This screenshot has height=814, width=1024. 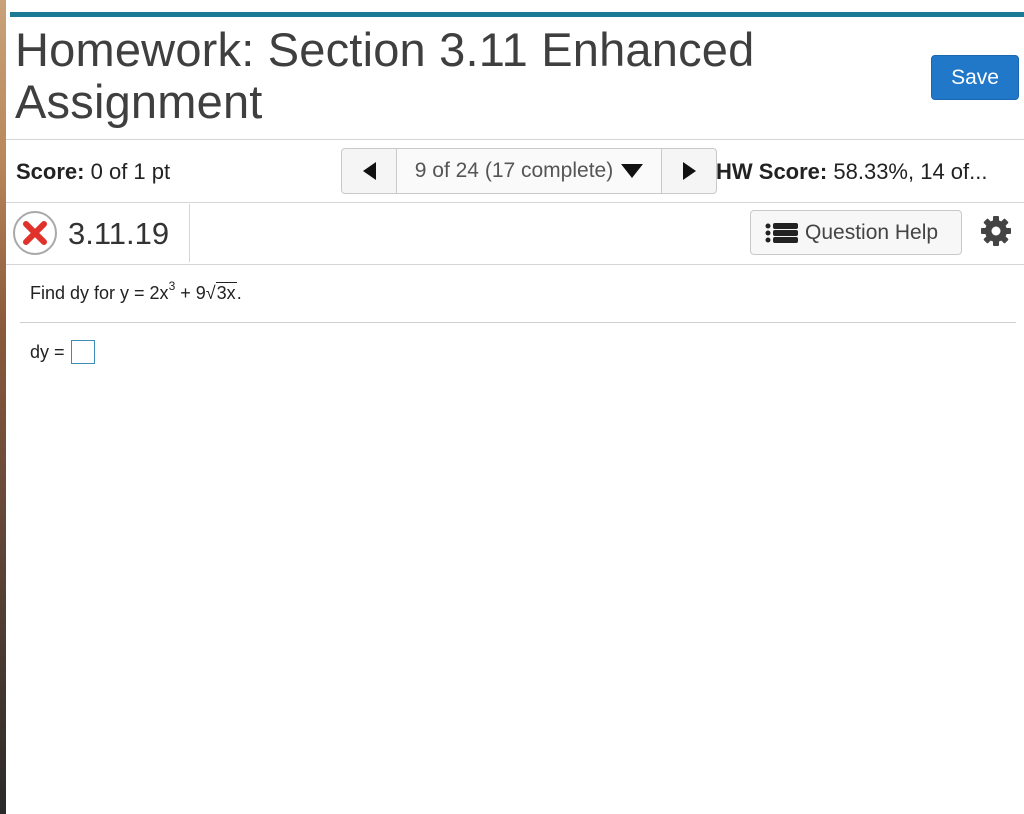 I want to click on list-icon, so click(x=781, y=232).